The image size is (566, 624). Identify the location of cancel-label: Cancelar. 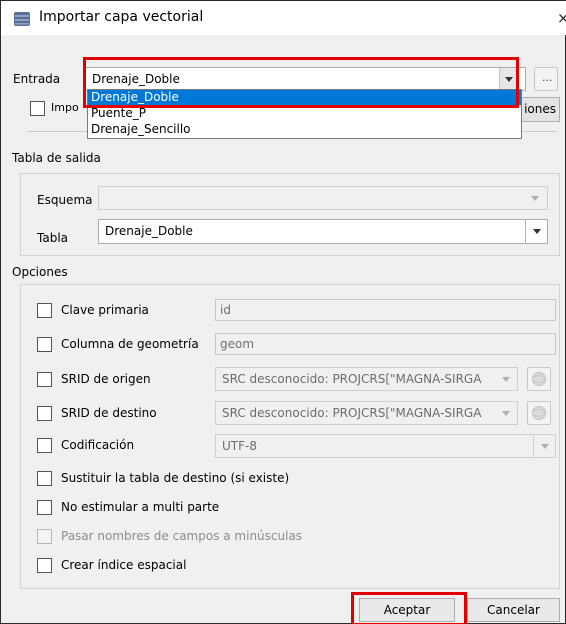
(513, 610).